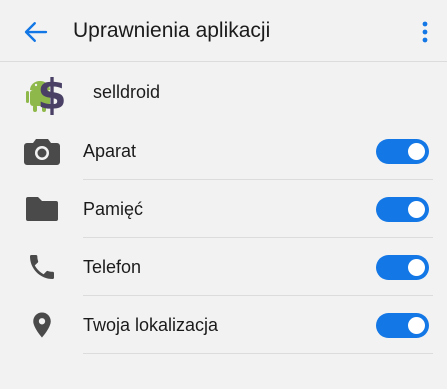  Describe the element at coordinates (110, 151) in the screenshot. I see `permission-label-camera: Aparat` at that location.